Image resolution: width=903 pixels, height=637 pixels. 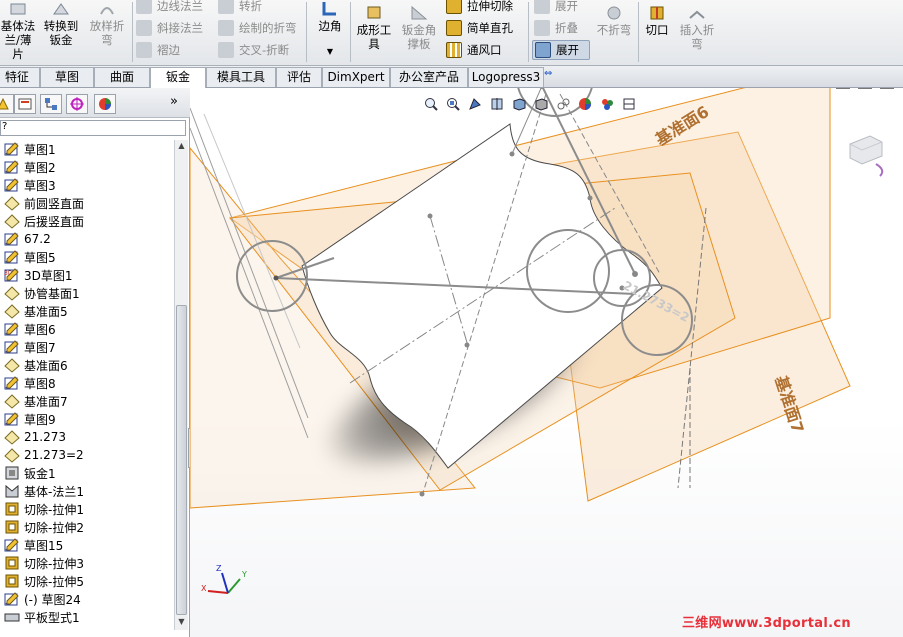 I want to click on previous-view-icon, so click(x=475, y=104).